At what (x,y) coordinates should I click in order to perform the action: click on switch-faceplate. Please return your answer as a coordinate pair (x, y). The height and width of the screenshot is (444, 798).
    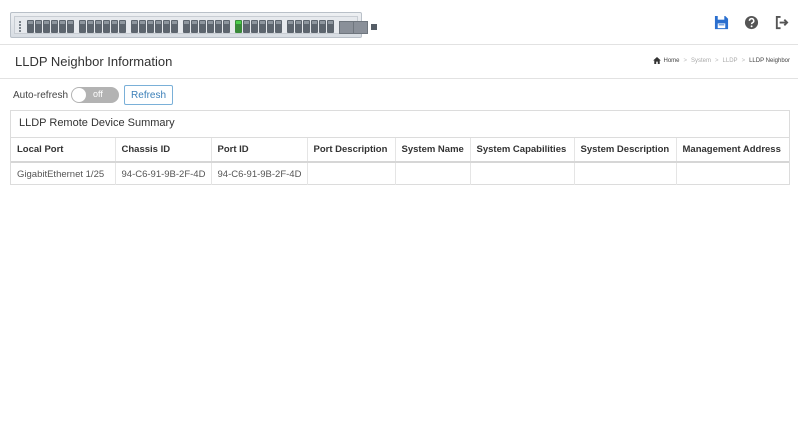
    Looking at the image, I should click on (195, 25).